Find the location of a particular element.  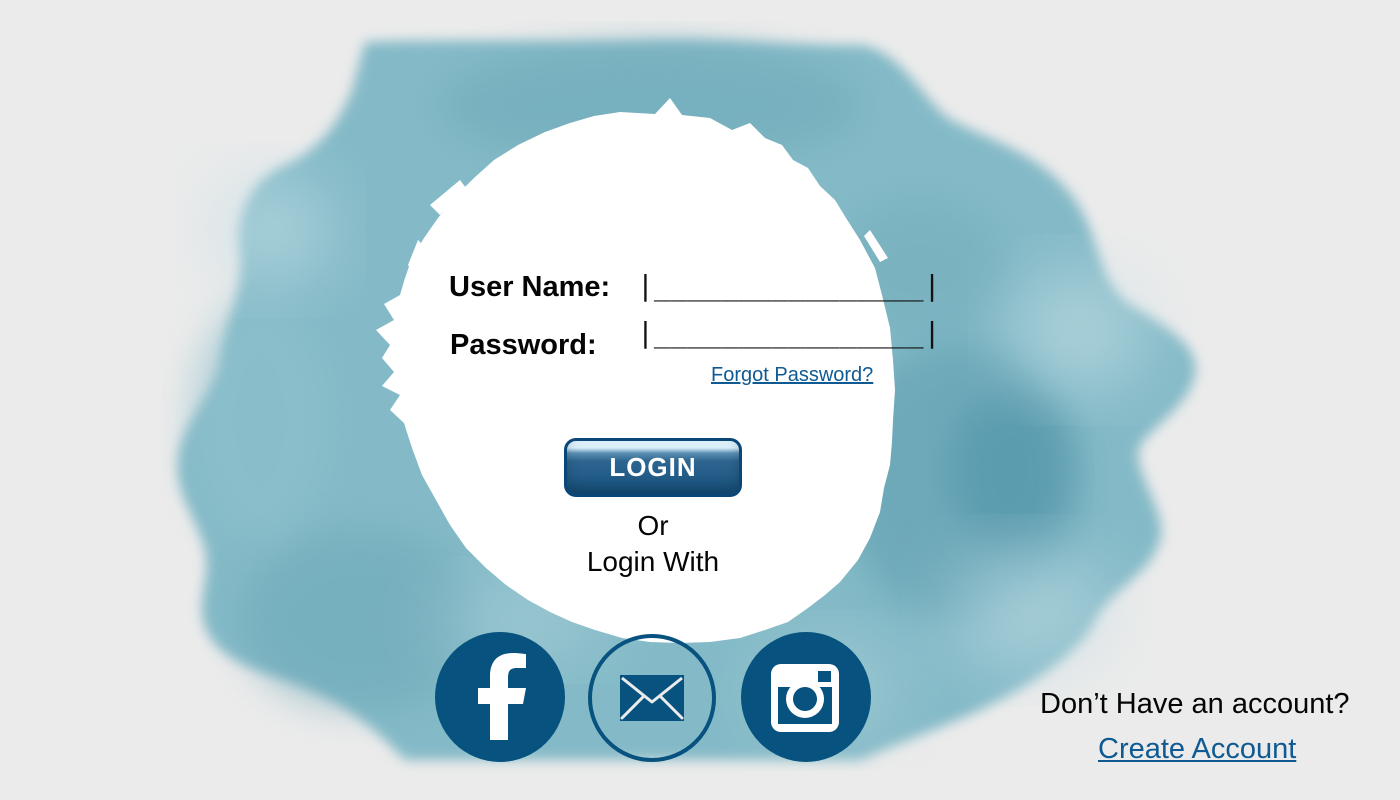

facebook-icon is located at coordinates (502, 696).